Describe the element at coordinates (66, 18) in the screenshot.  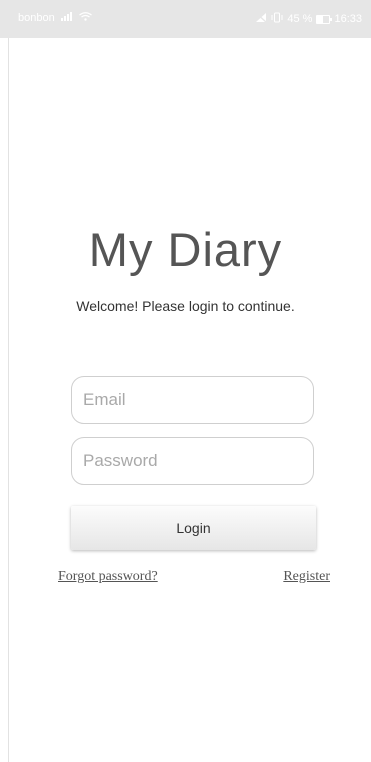
I see `signal-icon` at that location.